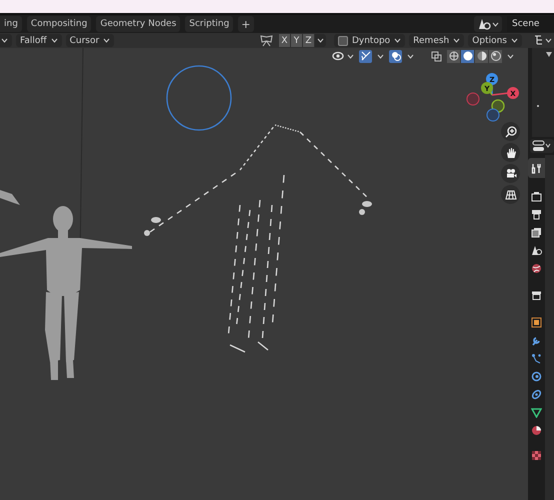 The width and height of the screenshot is (554, 500). I want to click on zoom-button, so click(510, 131).